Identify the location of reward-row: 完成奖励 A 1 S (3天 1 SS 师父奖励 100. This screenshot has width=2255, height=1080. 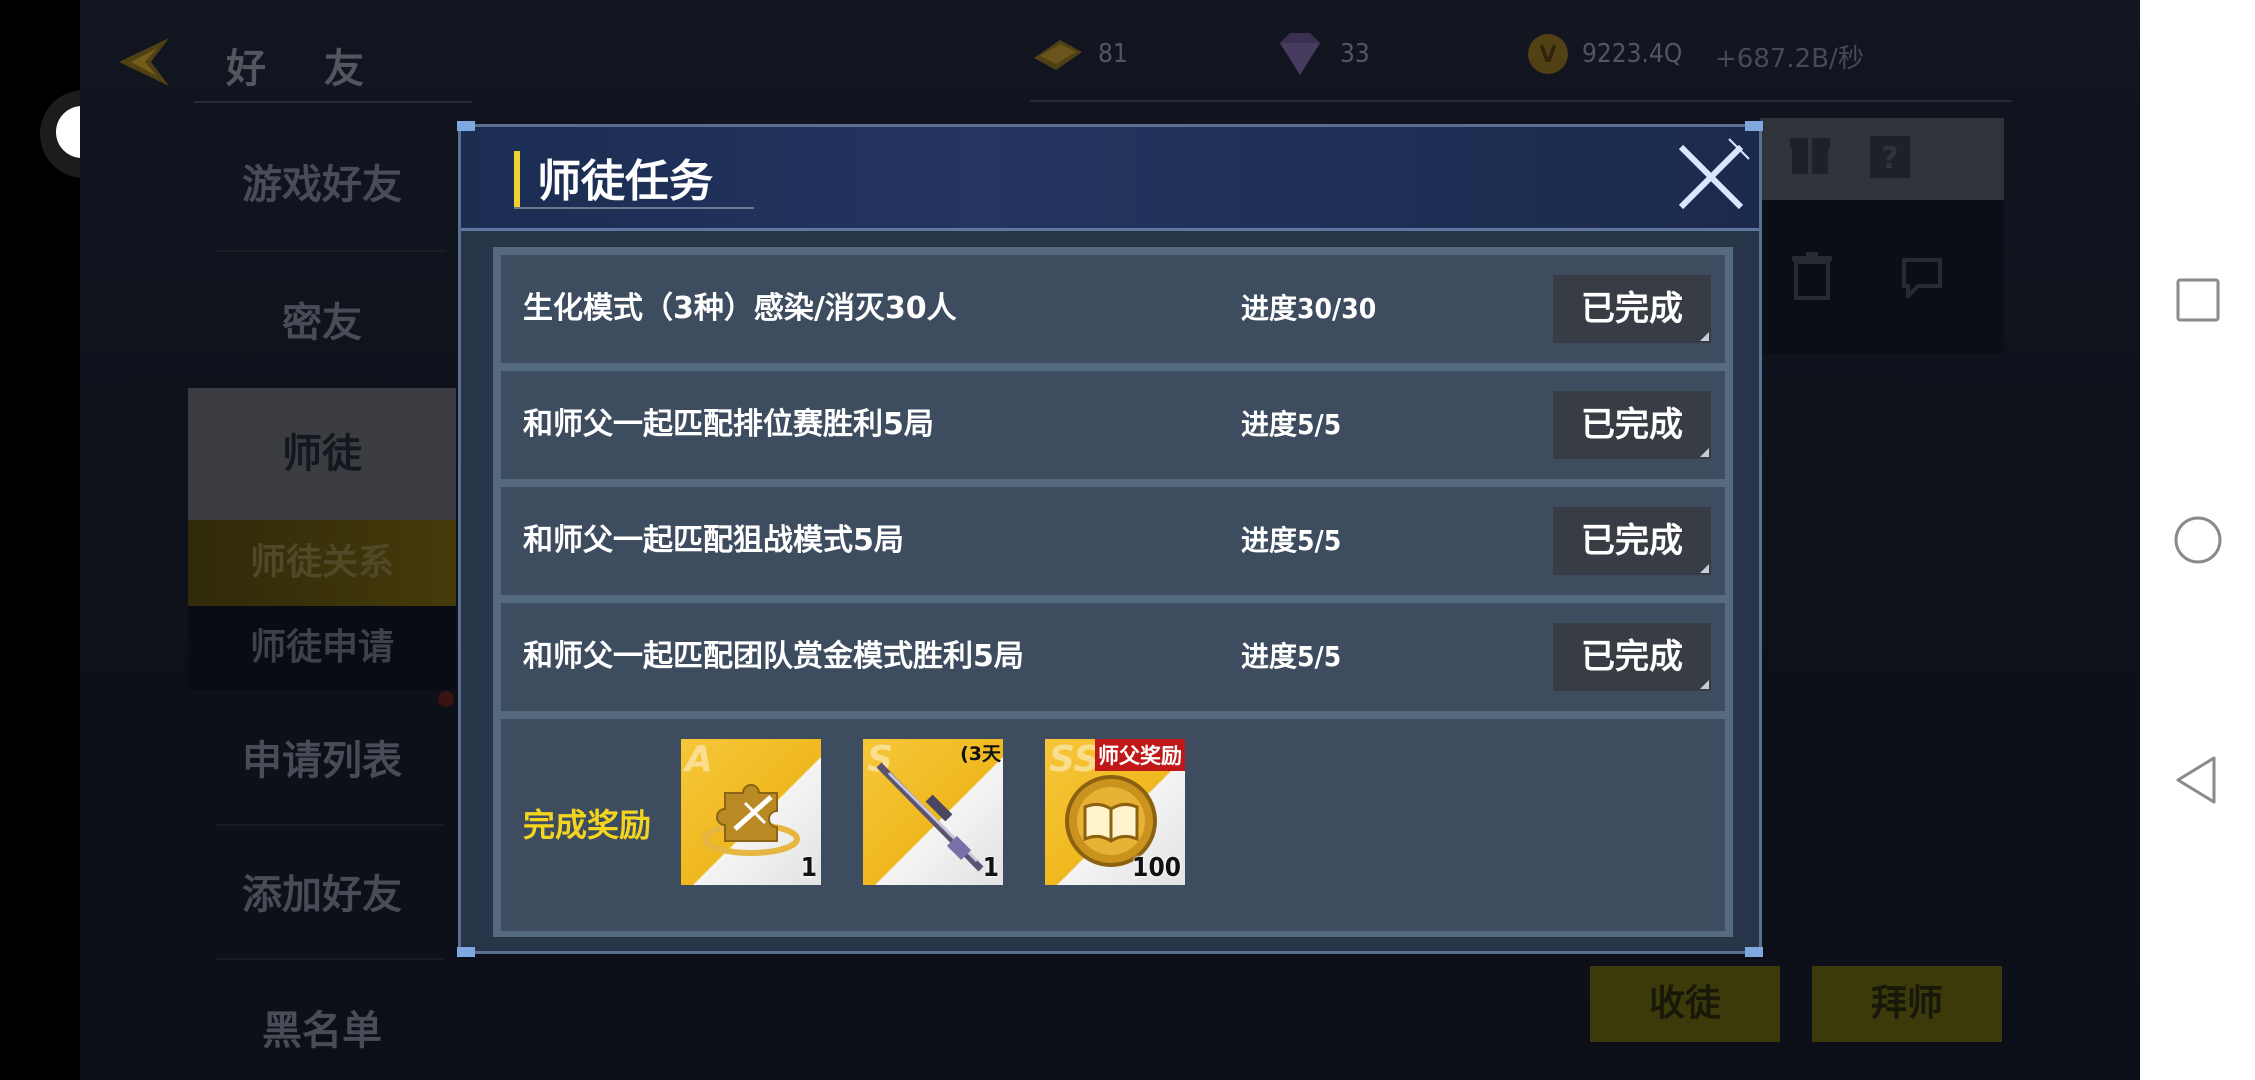
(1113, 825).